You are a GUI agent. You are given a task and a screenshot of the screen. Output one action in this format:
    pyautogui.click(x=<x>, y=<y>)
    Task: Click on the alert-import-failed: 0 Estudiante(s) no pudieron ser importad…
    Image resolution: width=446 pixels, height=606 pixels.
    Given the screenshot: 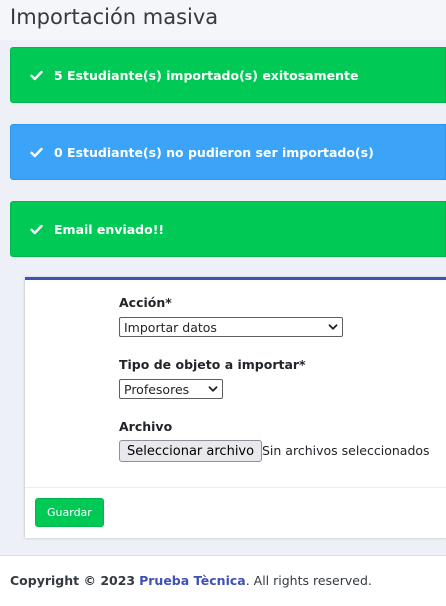 What is the action you would take?
    pyautogui.click(x=228, y=152)
    